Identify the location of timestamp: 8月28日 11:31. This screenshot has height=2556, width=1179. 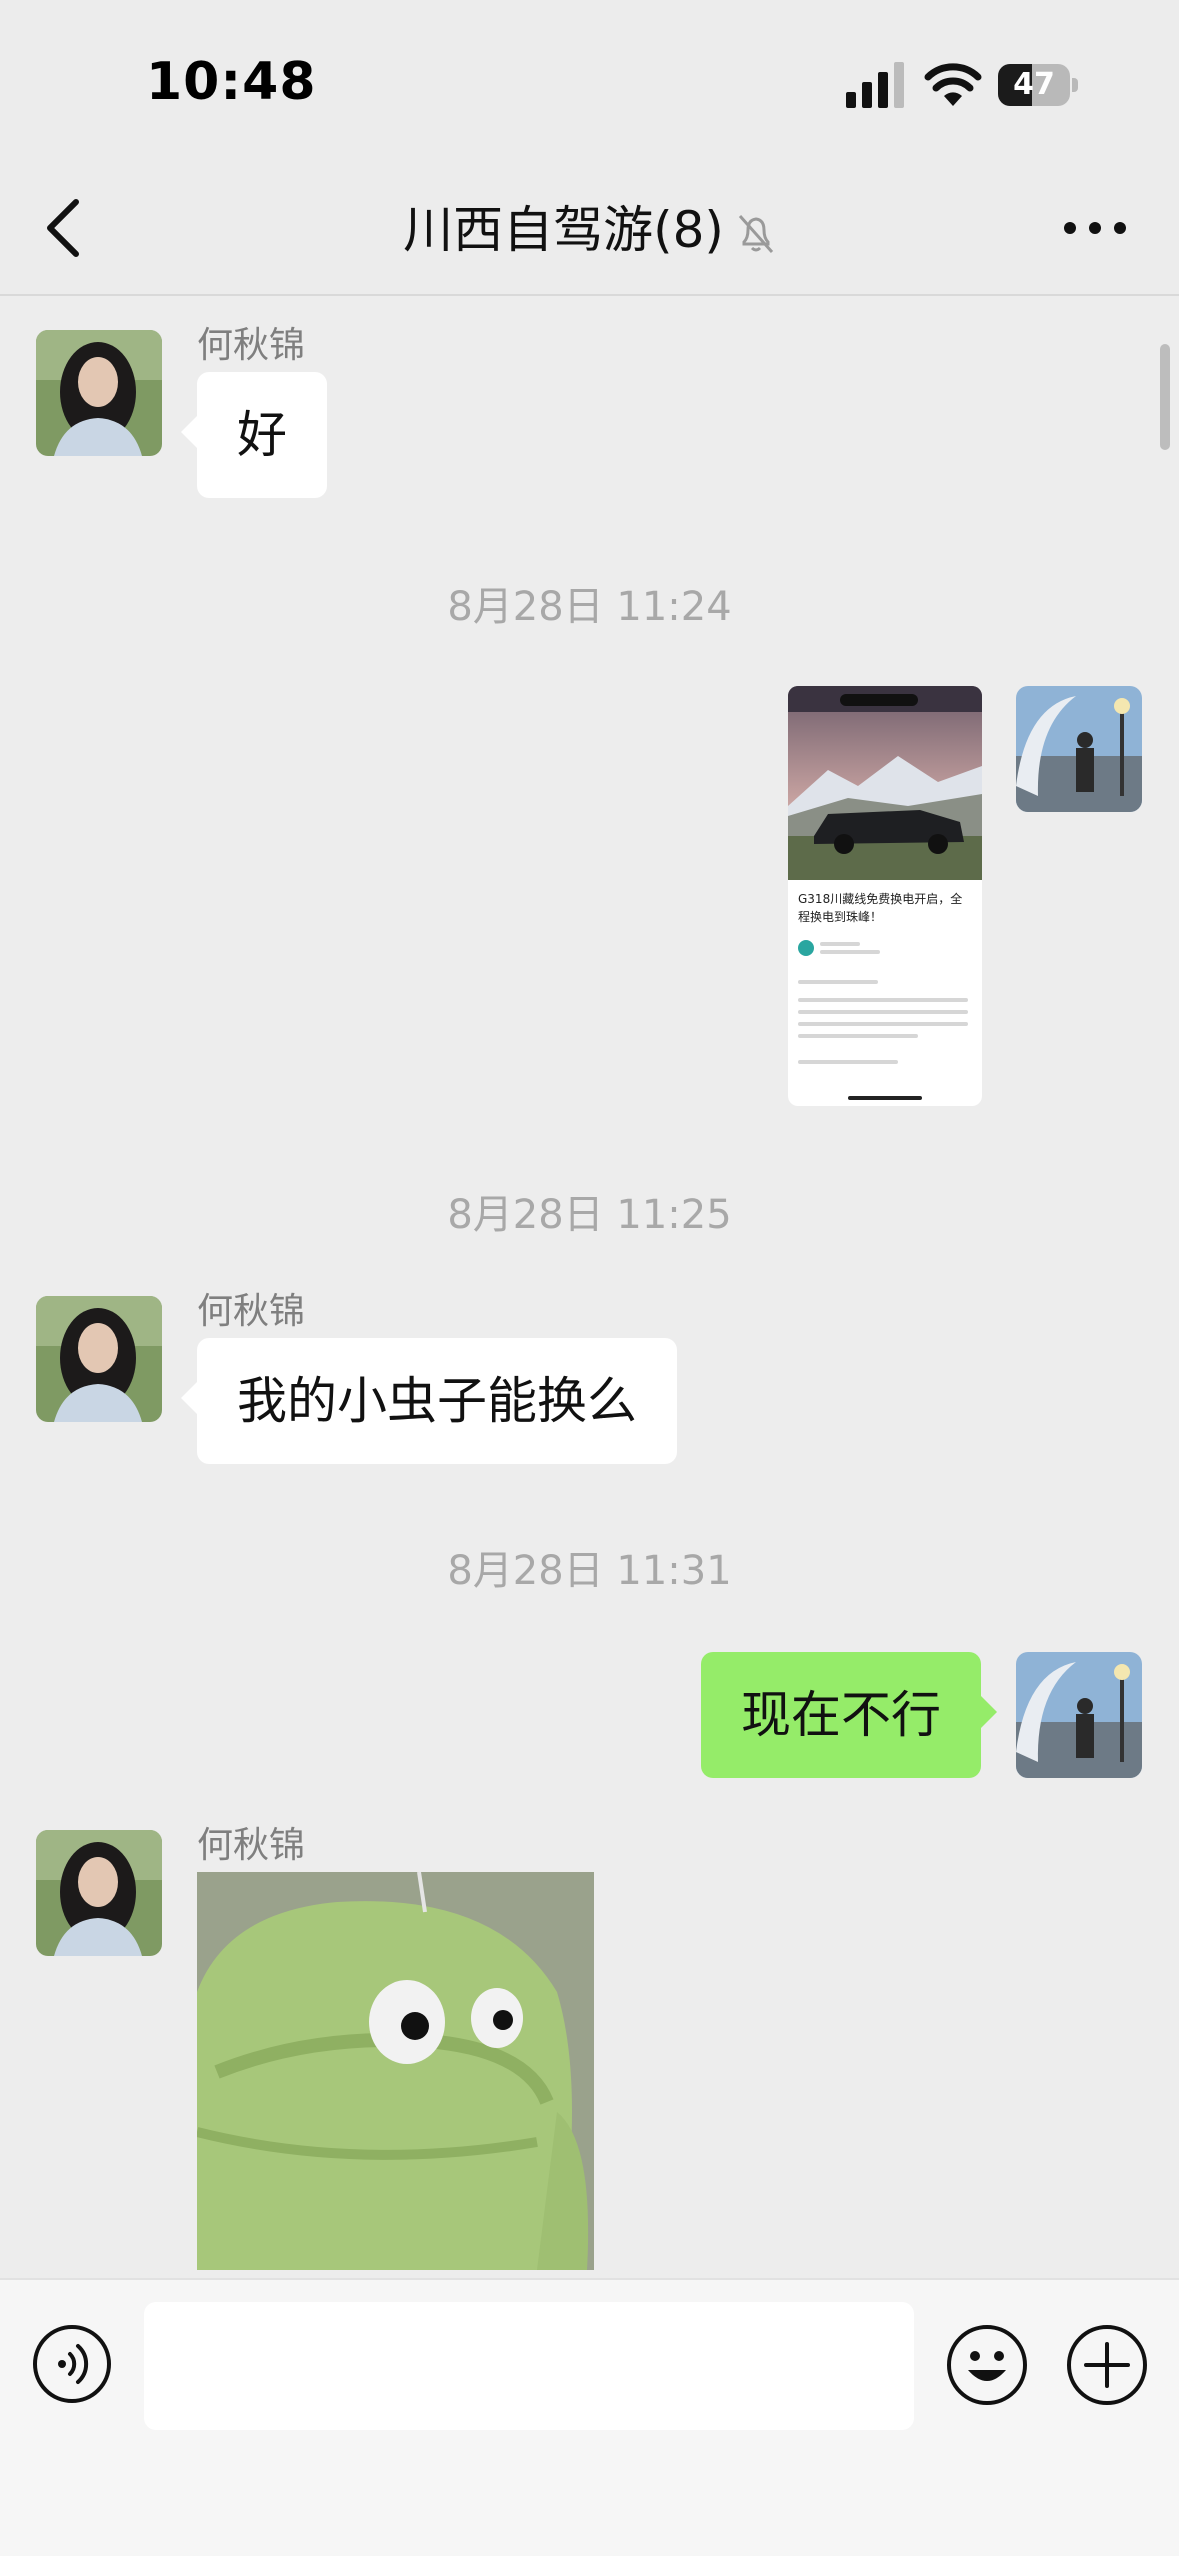
(589, 1571).